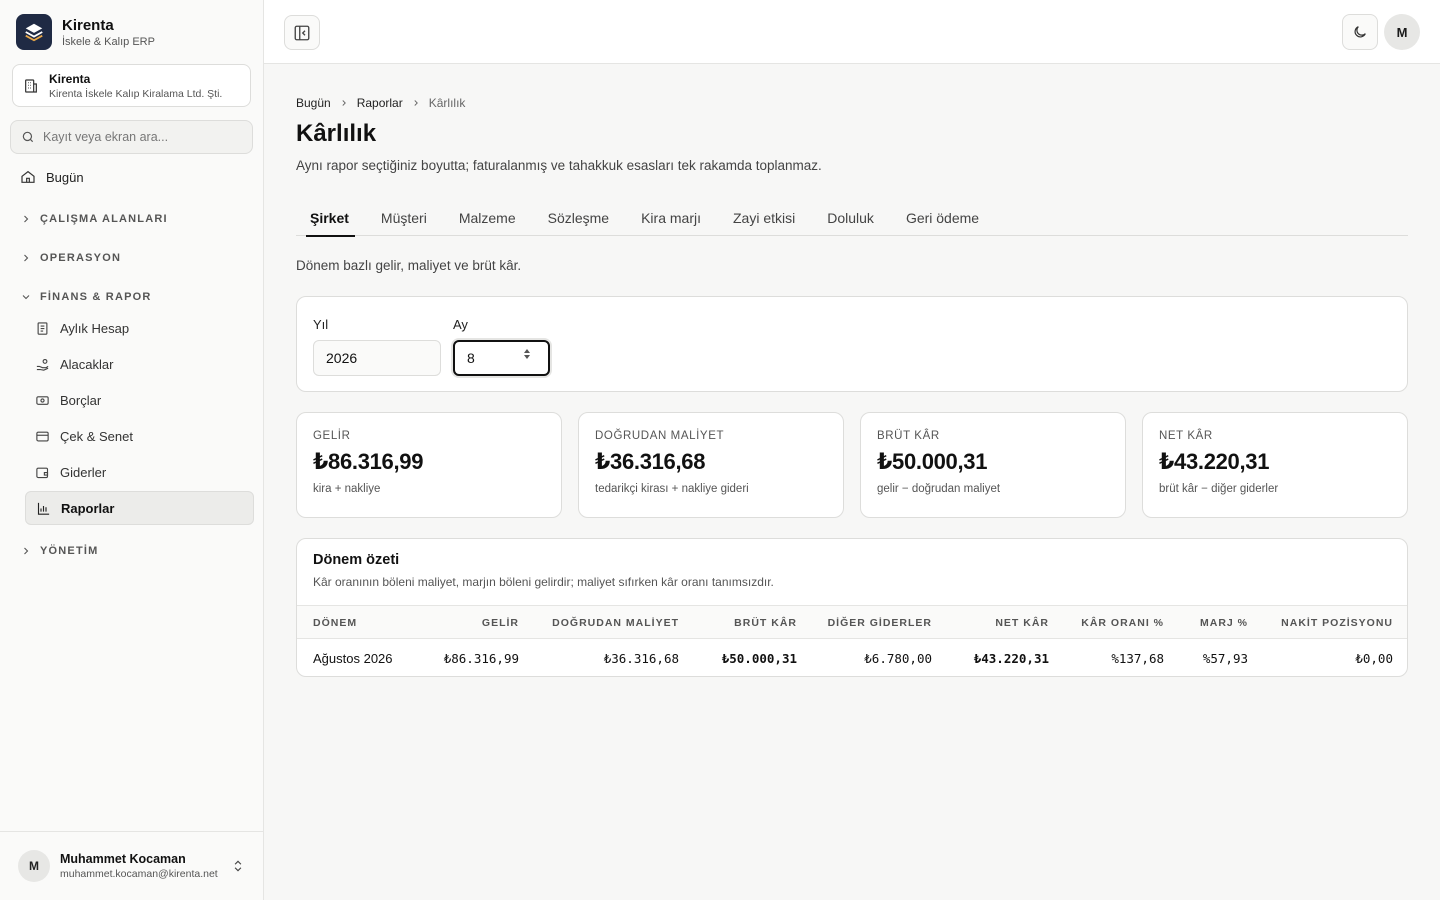 Image resolution: width=1440 pixels, height=900 pixels. What do you see at coordinates (1122, 623) in the screenshot?
I see `column-header-profit-ratio: KÂR ORANI %` at bounding box center [1122, 623].